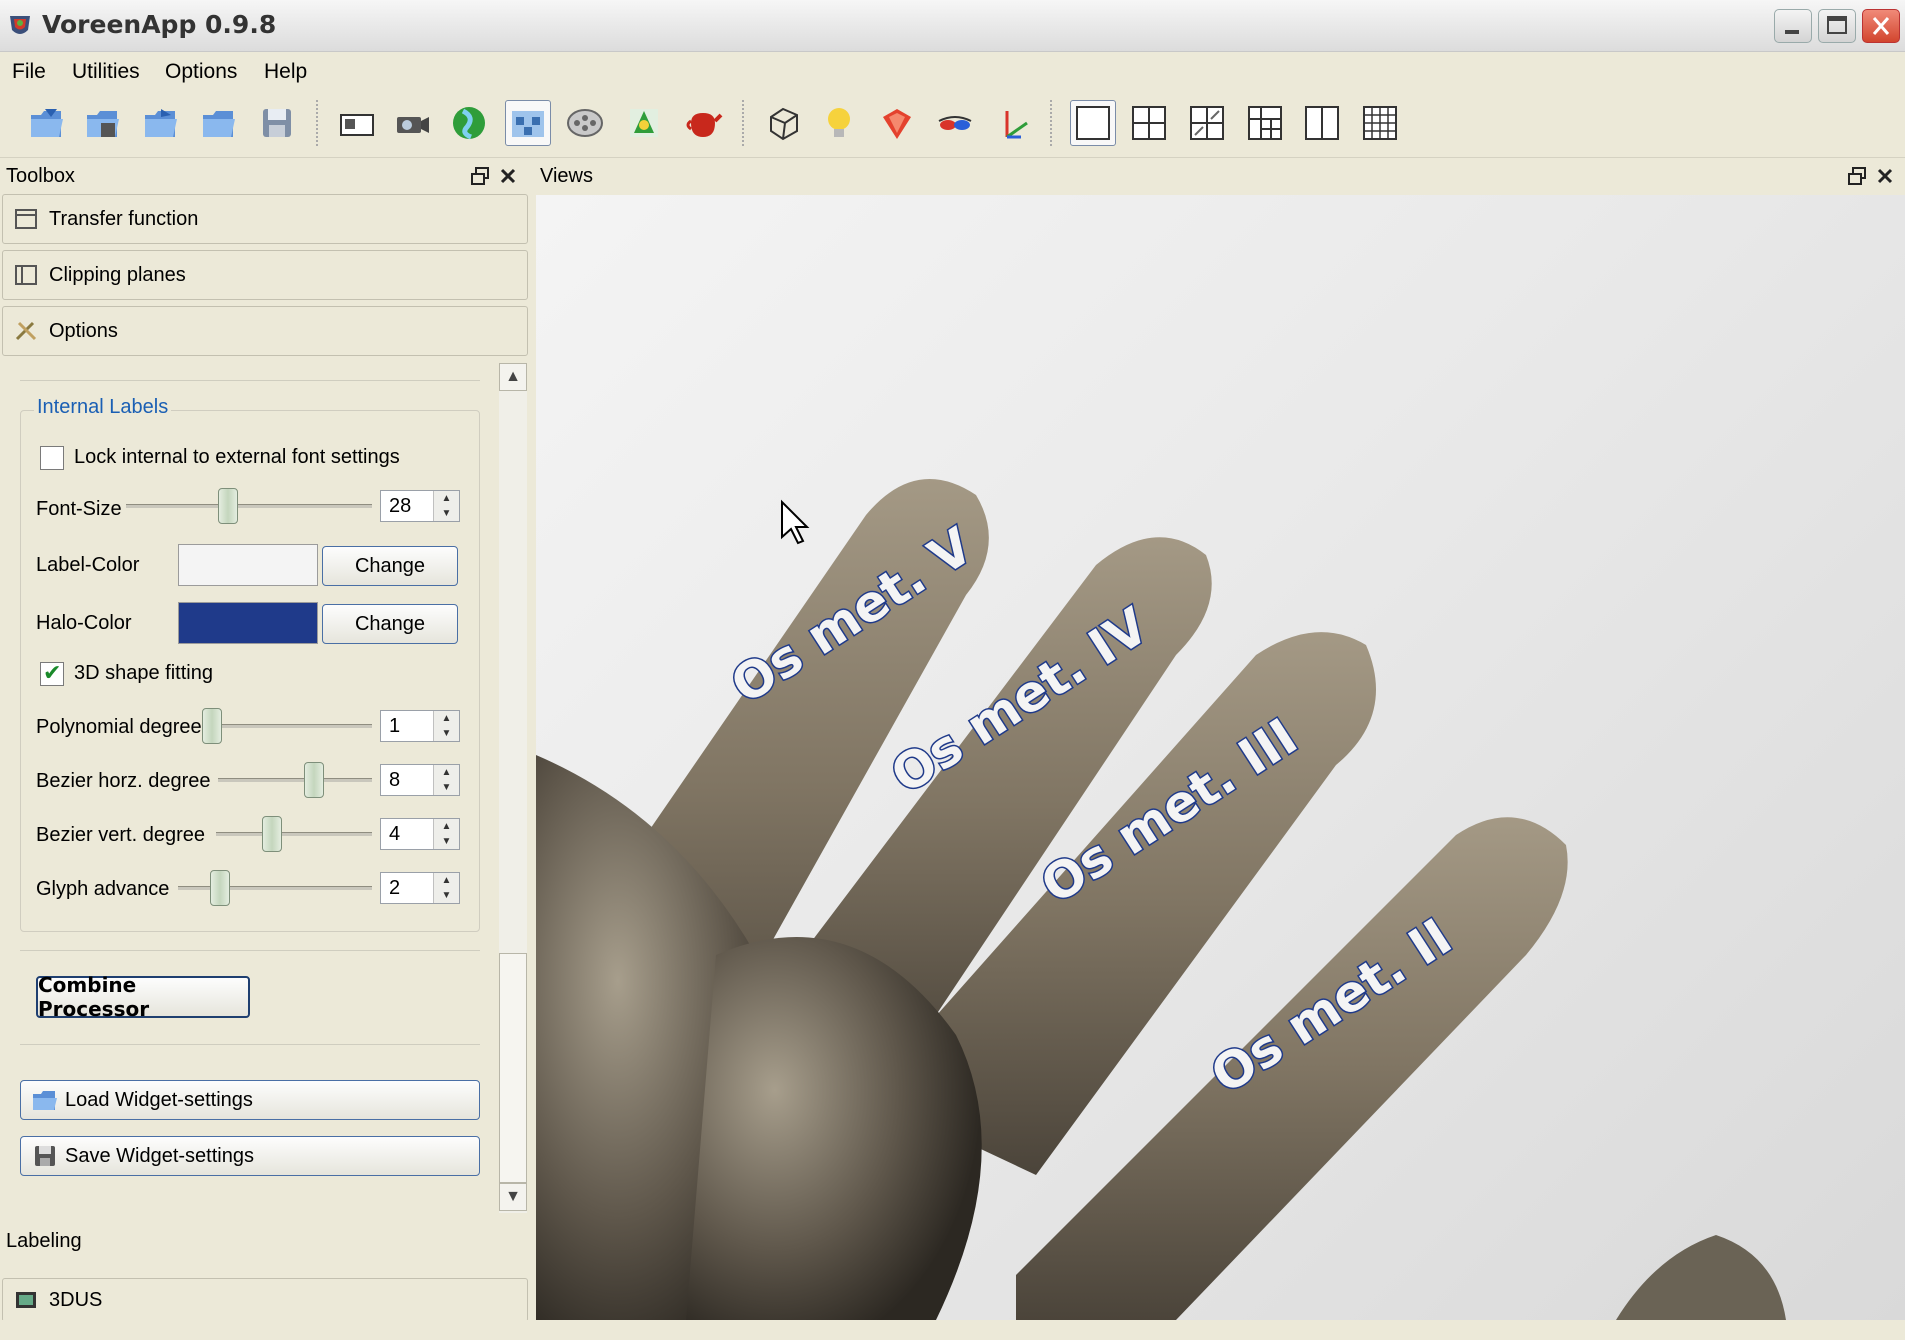  What do you see at coordinates (79, 509) in the screenshot?
I see `font-size-label: Font-Size` at bounding box center [79, 509].